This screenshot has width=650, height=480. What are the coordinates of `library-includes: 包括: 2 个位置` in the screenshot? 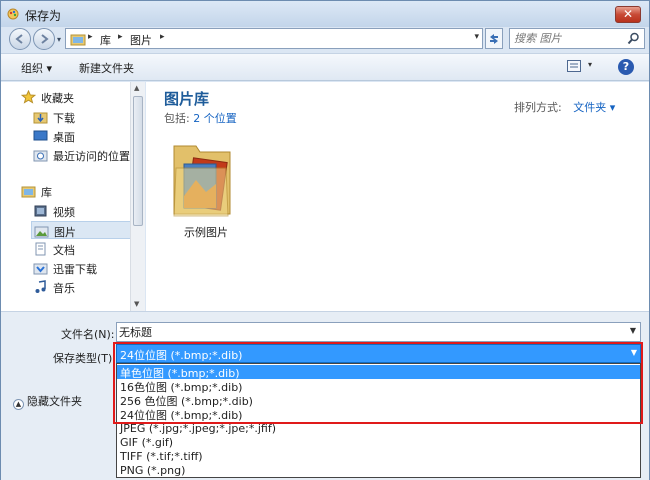 It's located at (200, 118).